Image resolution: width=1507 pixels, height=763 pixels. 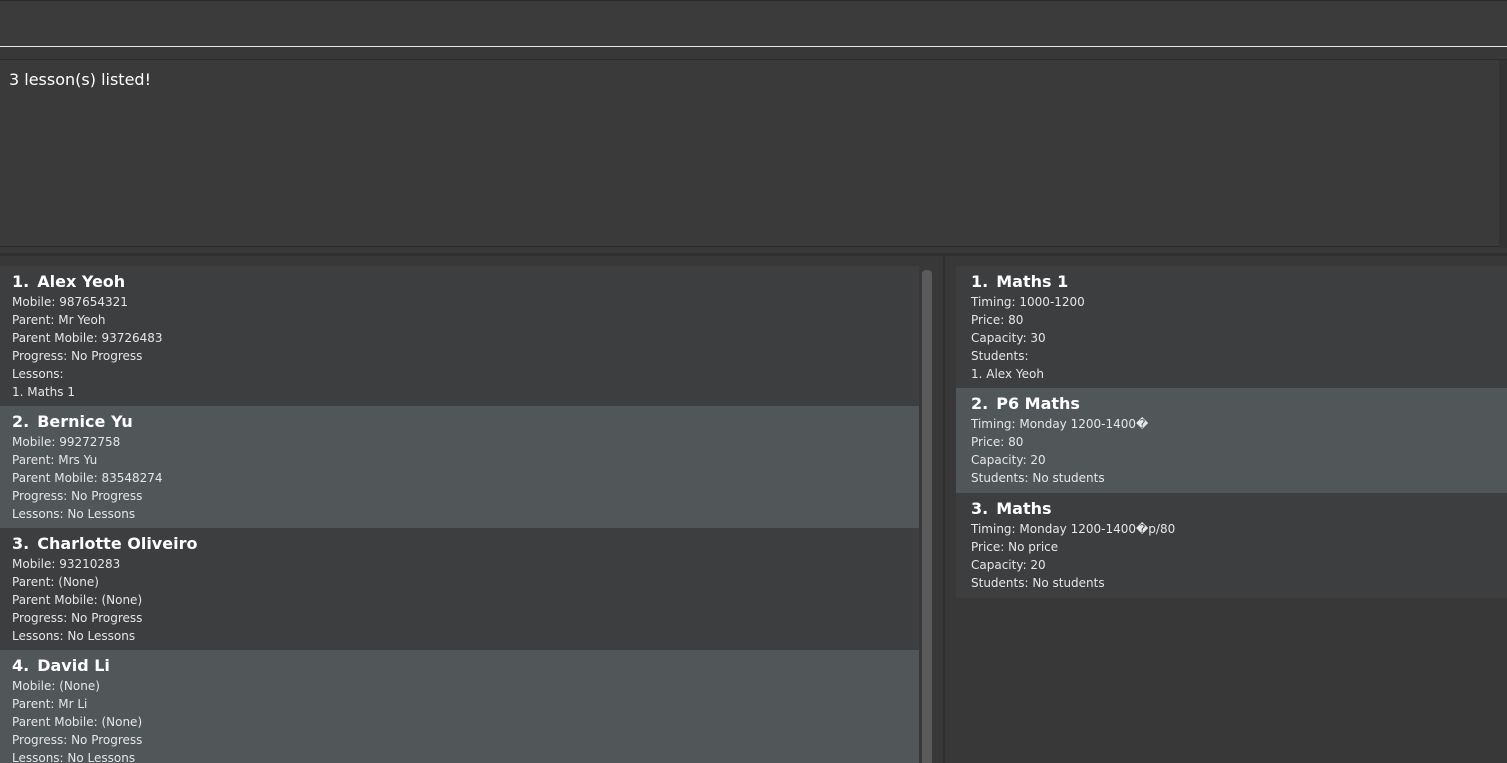 I want to click on student-name-row: 2. Bernice Yu, so click(x=459, y=422).